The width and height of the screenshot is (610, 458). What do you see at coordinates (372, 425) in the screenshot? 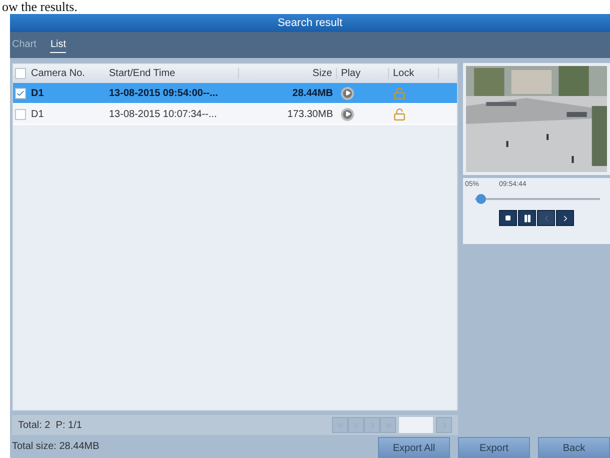
I see `next-page-button` at bounding box center [372, 425].